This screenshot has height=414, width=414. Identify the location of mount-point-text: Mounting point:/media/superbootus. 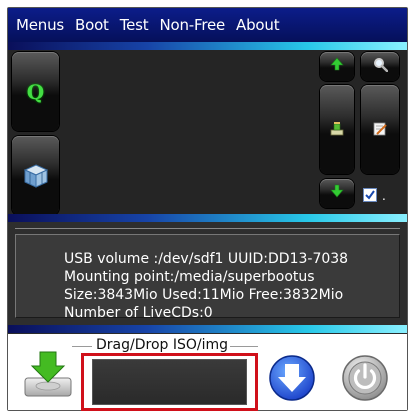
(189, 277).